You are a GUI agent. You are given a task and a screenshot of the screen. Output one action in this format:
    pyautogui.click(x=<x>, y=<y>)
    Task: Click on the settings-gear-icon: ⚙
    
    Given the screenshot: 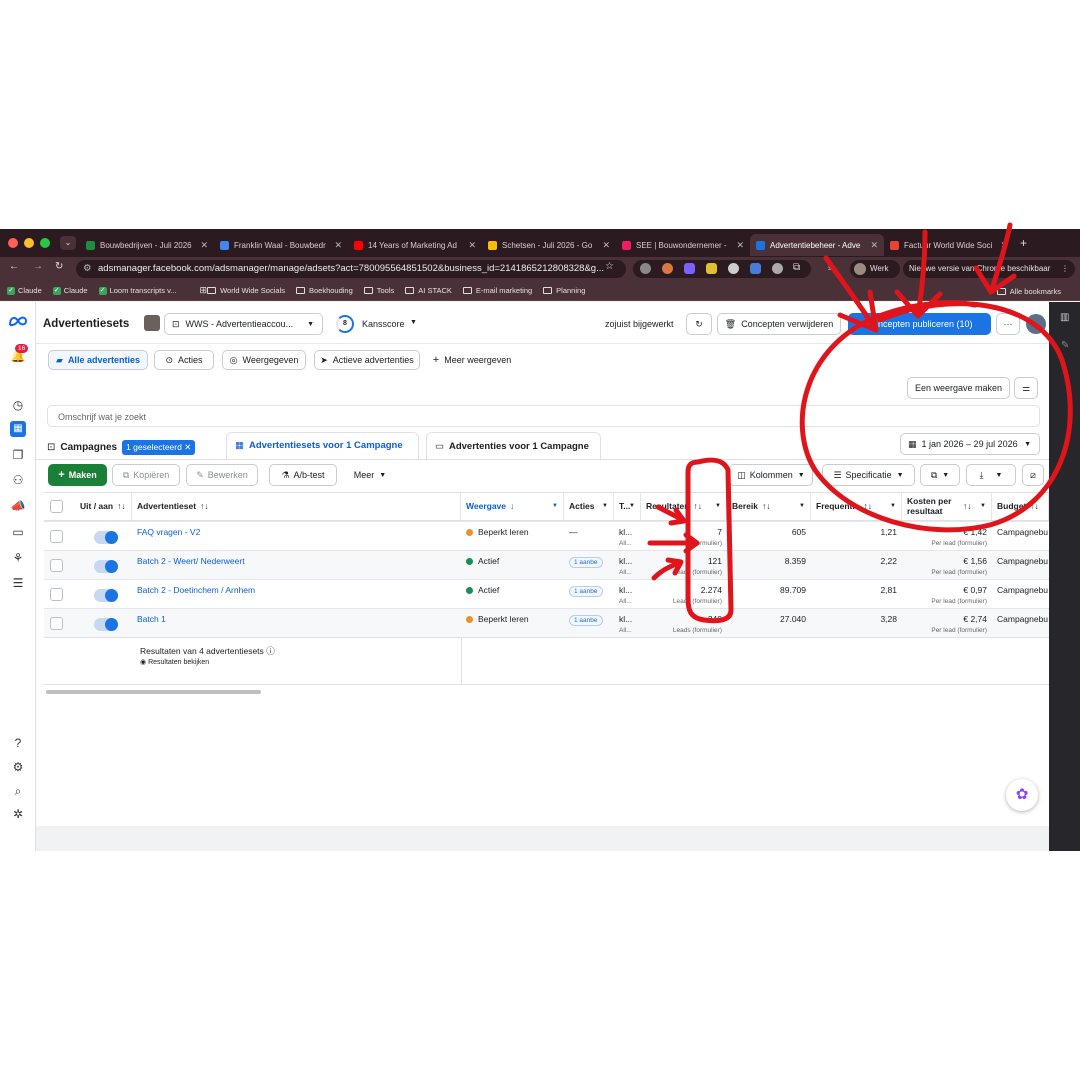 What is the action you would take?
    pyautogui.click(x=18, y=767)
    